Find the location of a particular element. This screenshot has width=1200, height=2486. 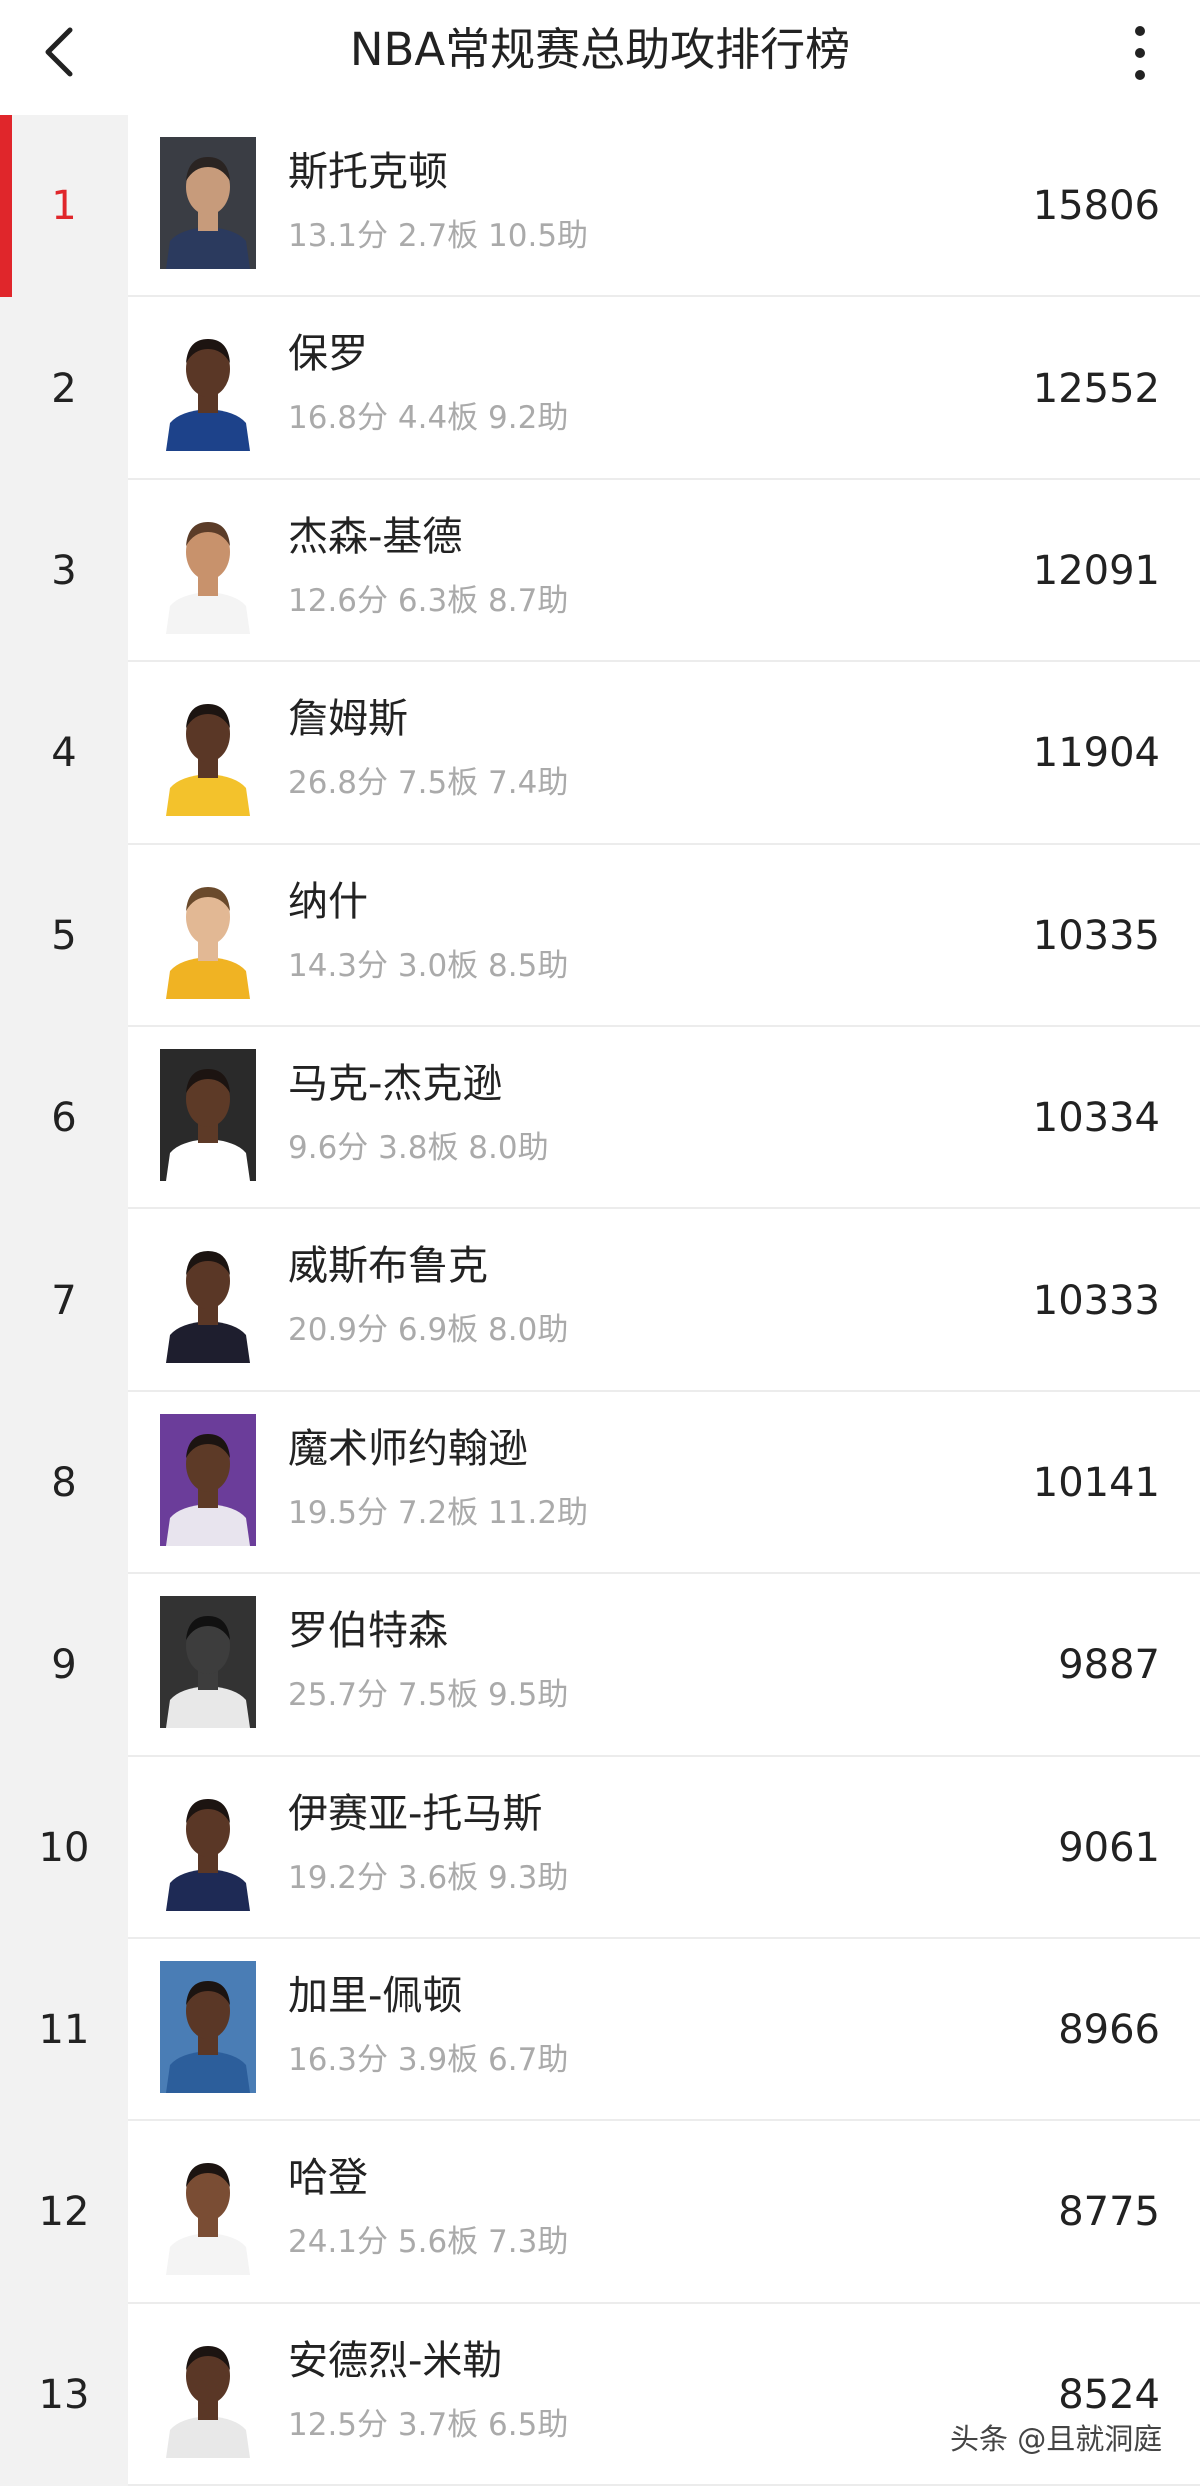

player-stats: 12.5分 3.7板 6.5助 is located at coordinates (428, 2424).